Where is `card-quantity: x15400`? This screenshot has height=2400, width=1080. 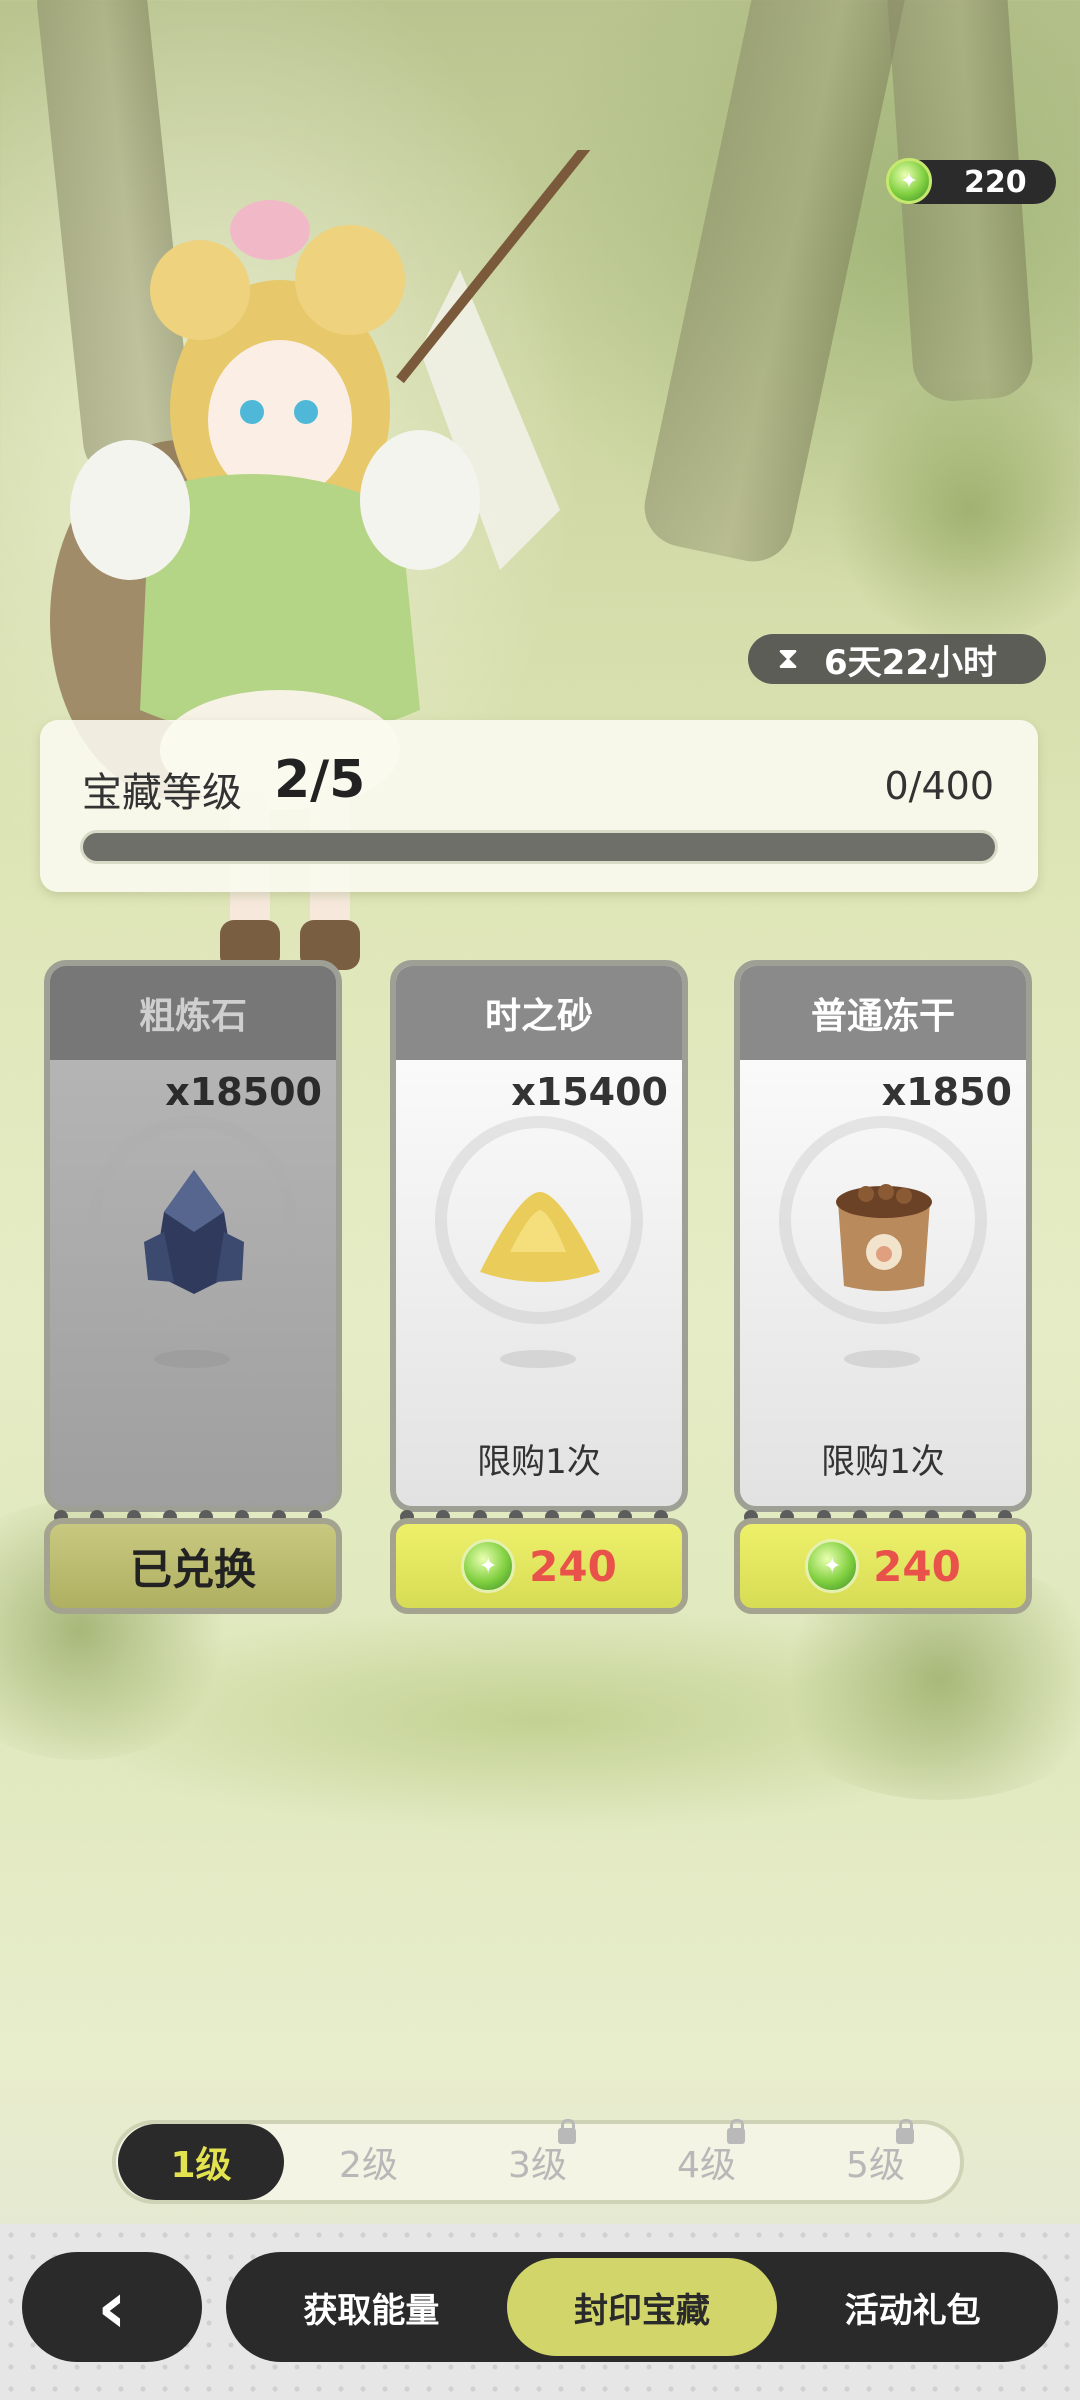 card-quantity: x15400 is located at coordinates (589, 1092).